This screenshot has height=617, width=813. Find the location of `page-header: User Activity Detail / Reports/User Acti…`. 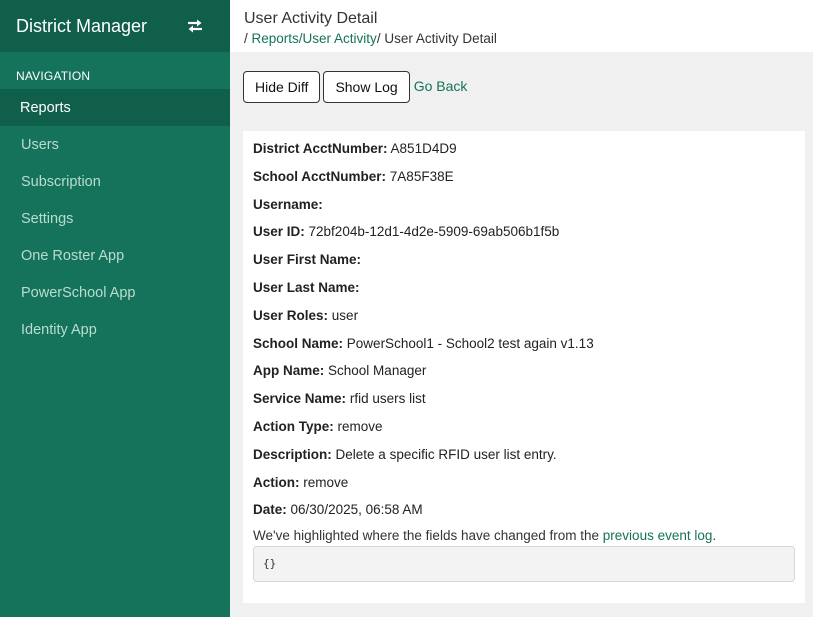

page-header: User Activity Detail / Reports/User Acti… is located at coordinates (521, 26).